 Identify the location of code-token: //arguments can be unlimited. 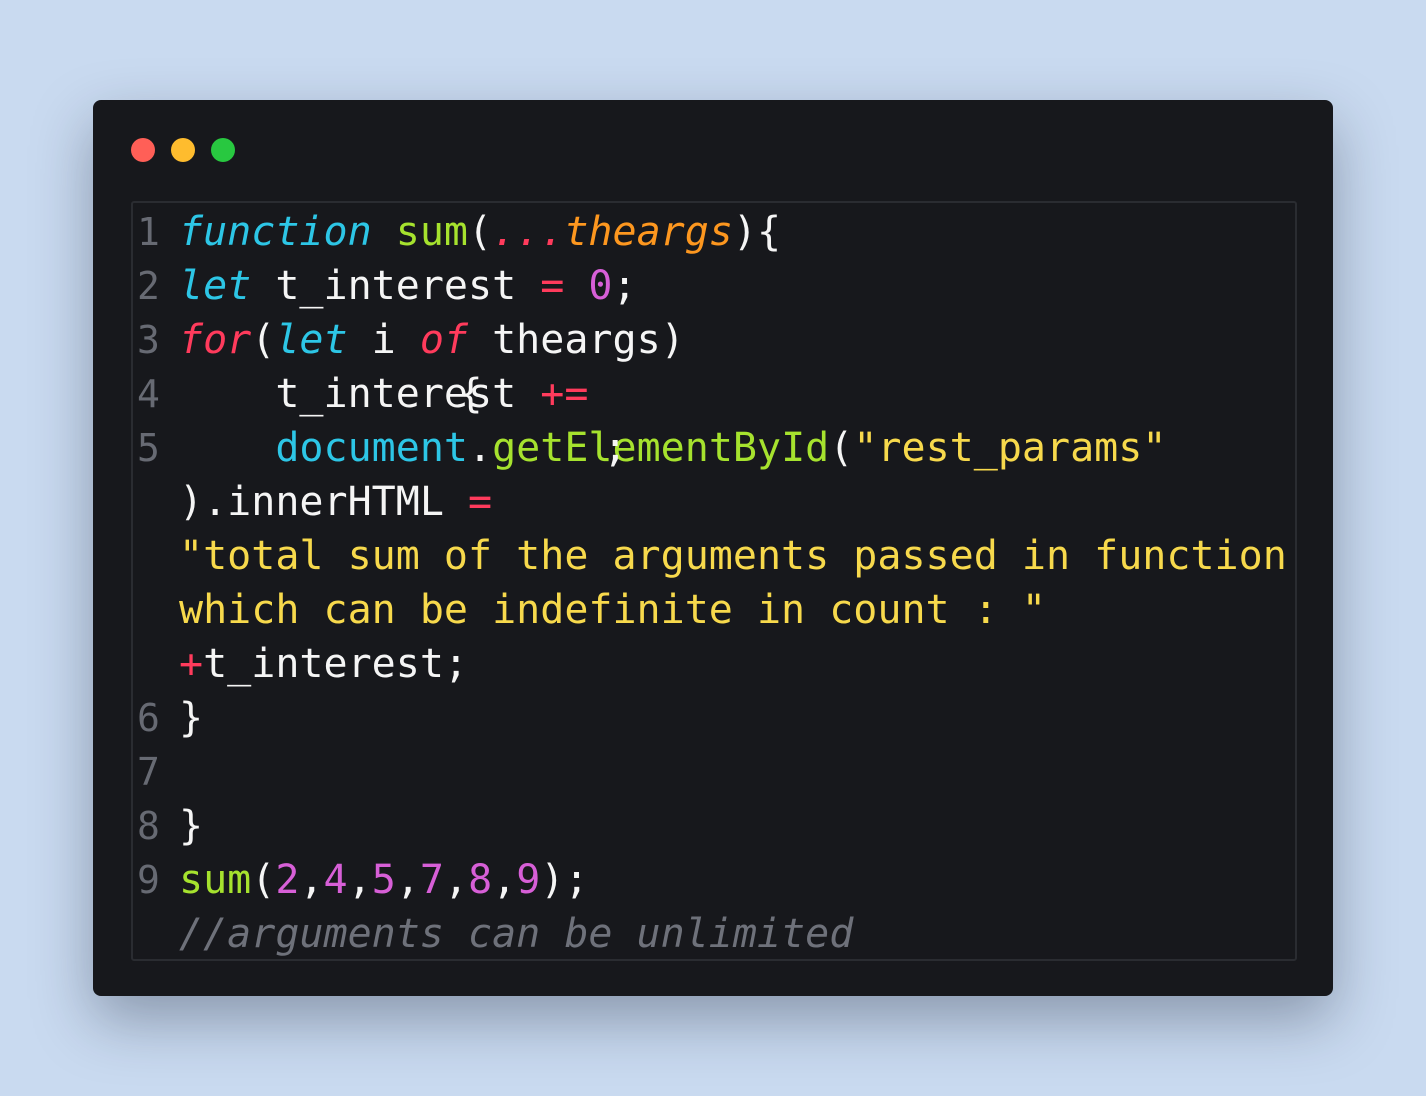
(516, 934).